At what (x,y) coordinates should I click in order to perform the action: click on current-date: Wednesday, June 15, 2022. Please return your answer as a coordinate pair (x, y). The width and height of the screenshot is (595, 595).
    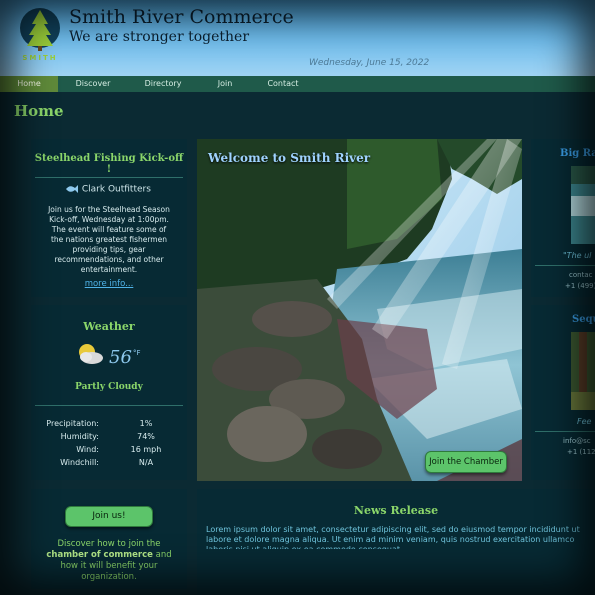
    Looking at the image, I should click on (369, 63).